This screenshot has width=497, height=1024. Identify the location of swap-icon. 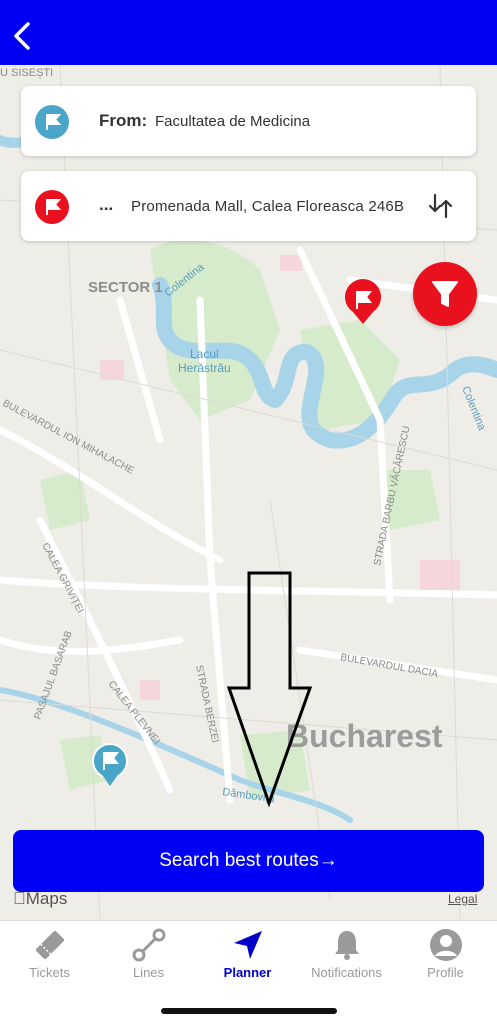
(441, 206).